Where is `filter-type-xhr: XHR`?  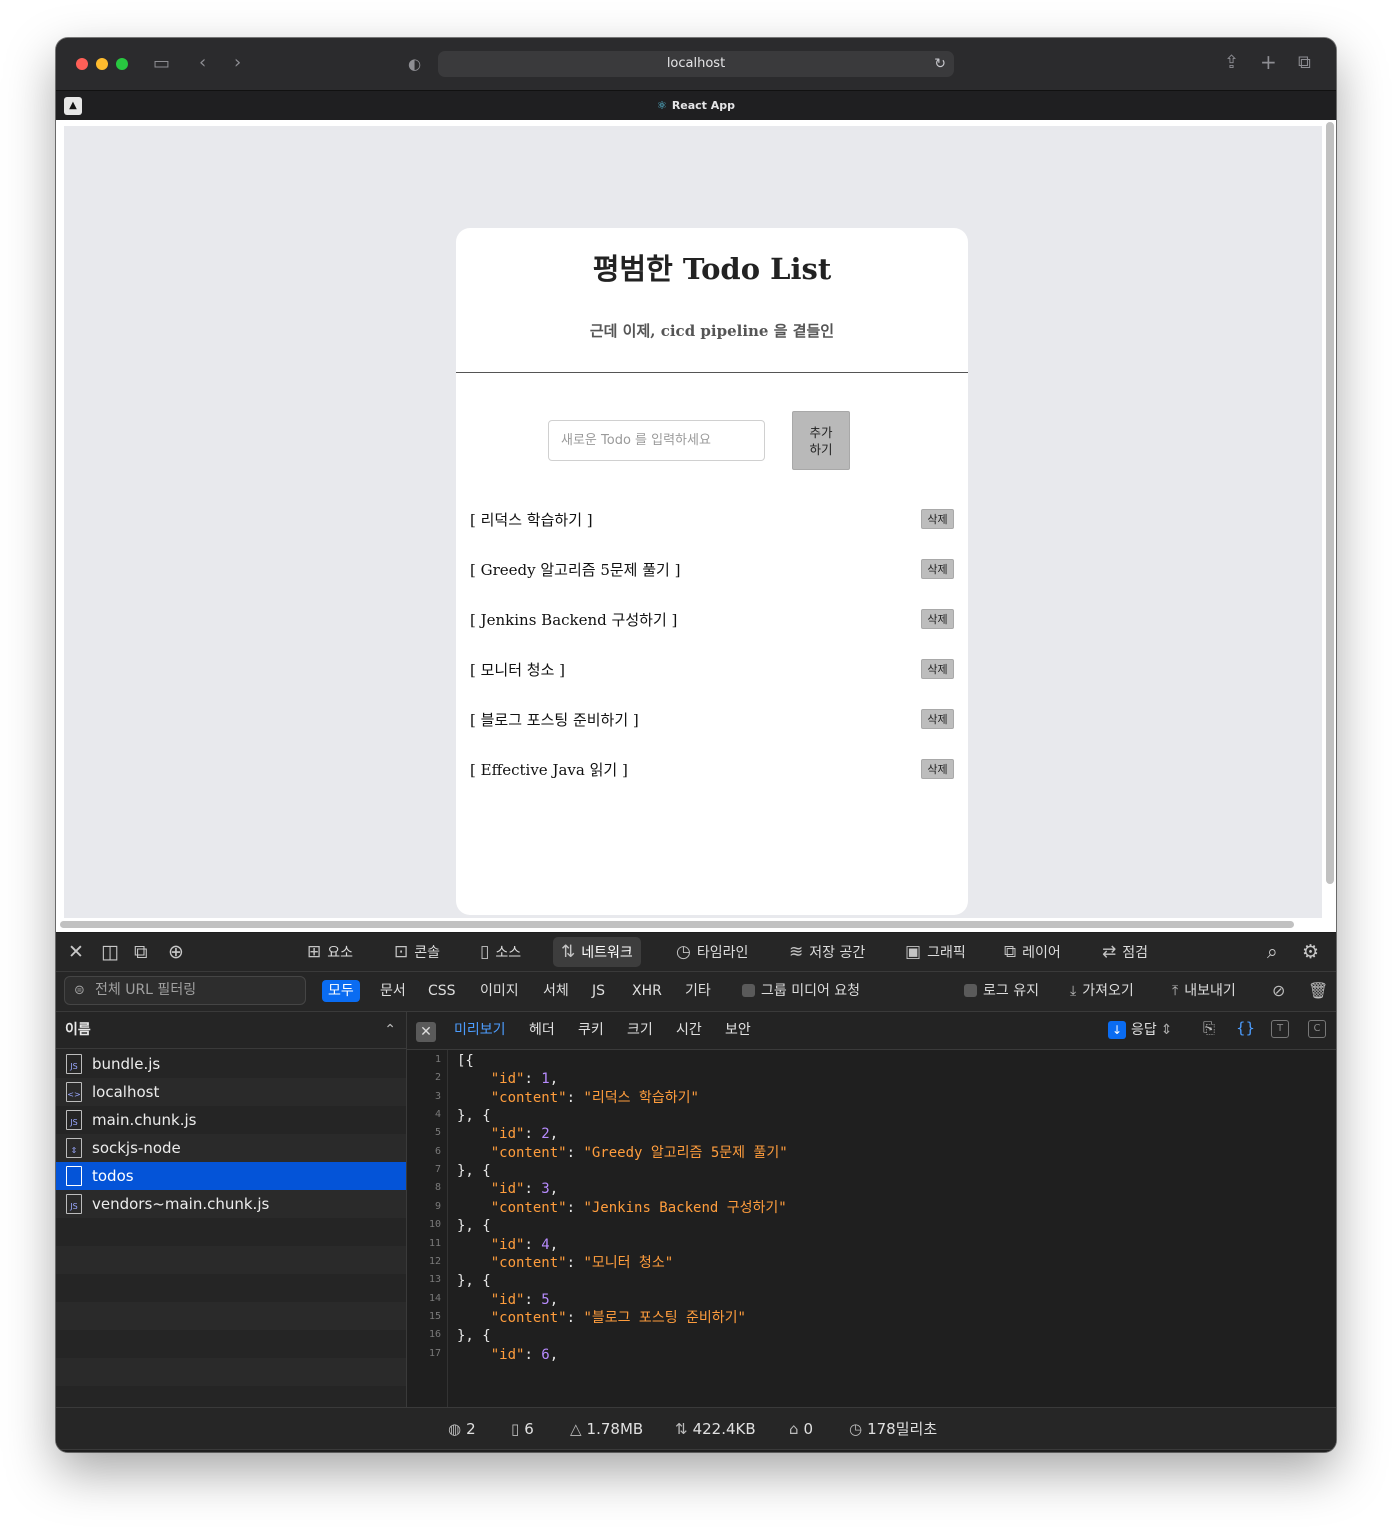
filter-type-xhr: XHR is located at coordinates (647, 991).